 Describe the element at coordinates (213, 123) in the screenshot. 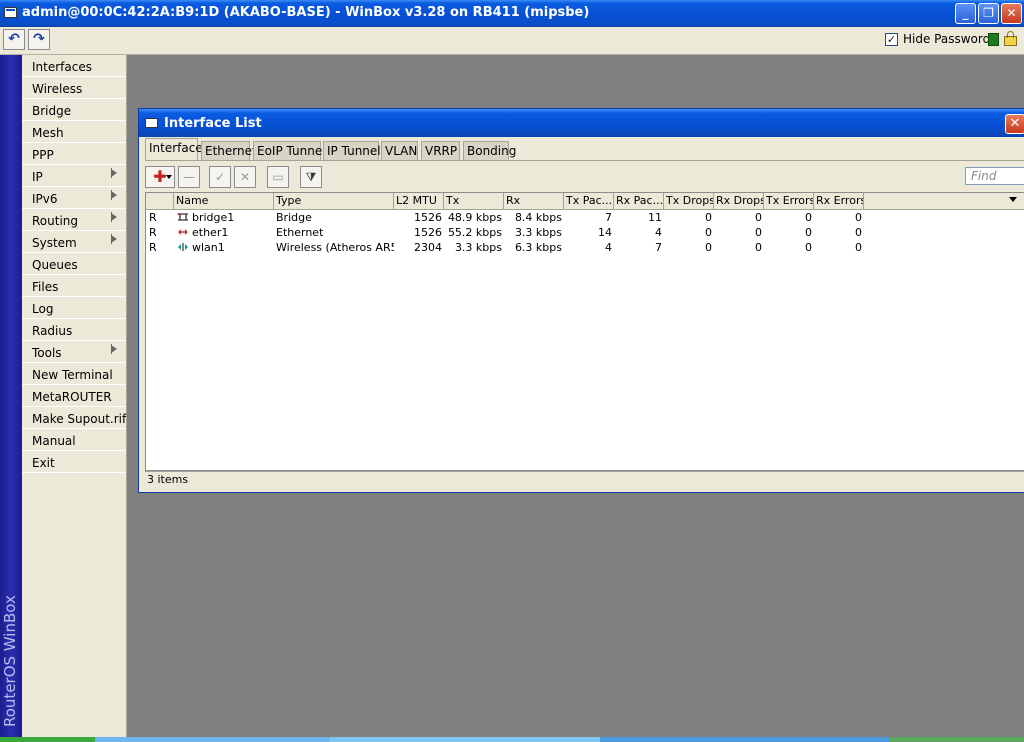

I see `interface-list-title: Interface List` at that location.